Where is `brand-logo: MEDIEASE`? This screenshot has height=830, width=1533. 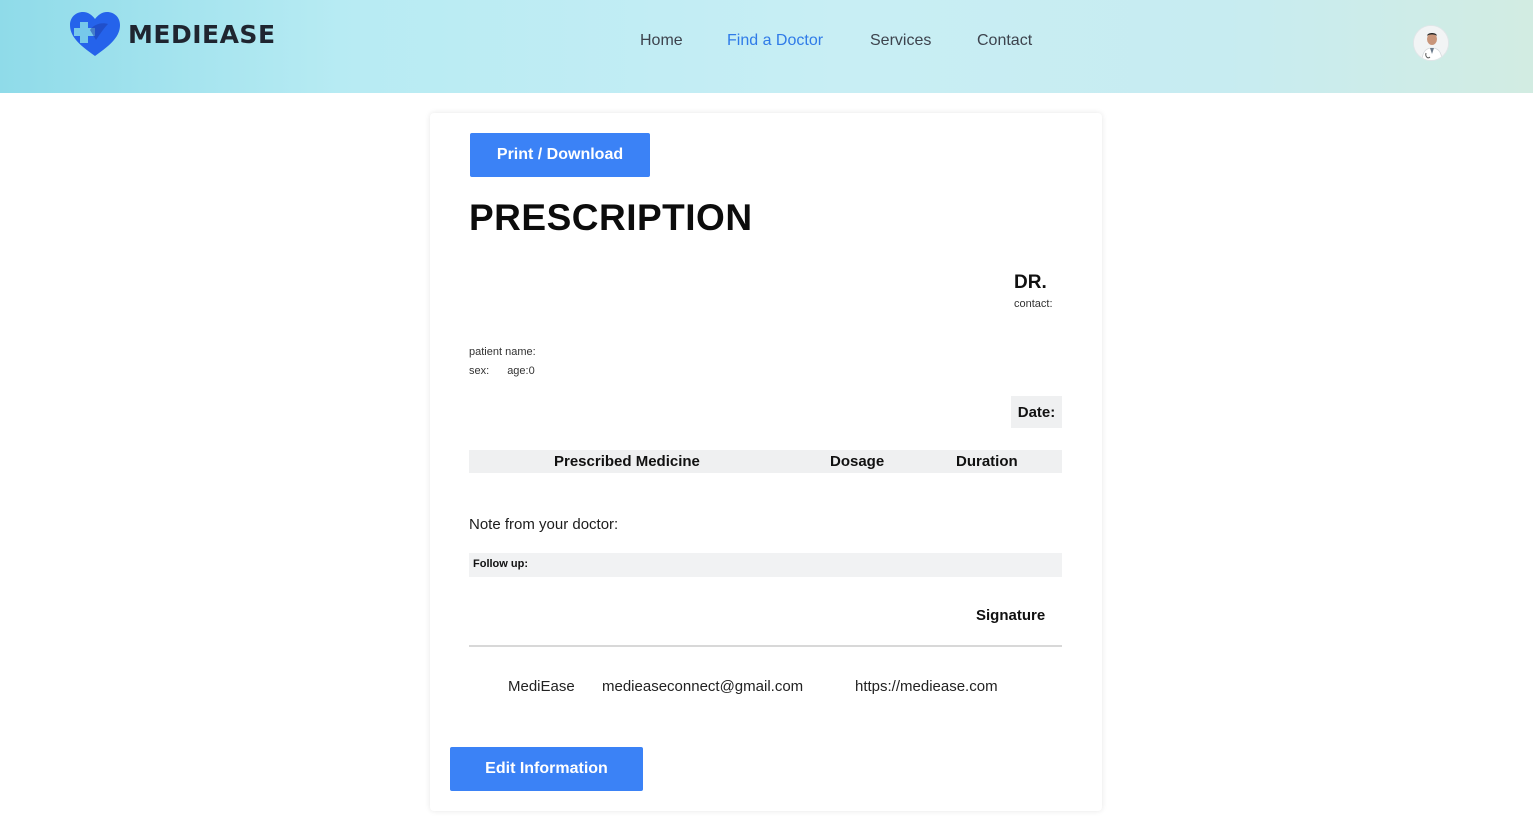 brand-logo: MEDIEASE is located at coordinates (172, 34).